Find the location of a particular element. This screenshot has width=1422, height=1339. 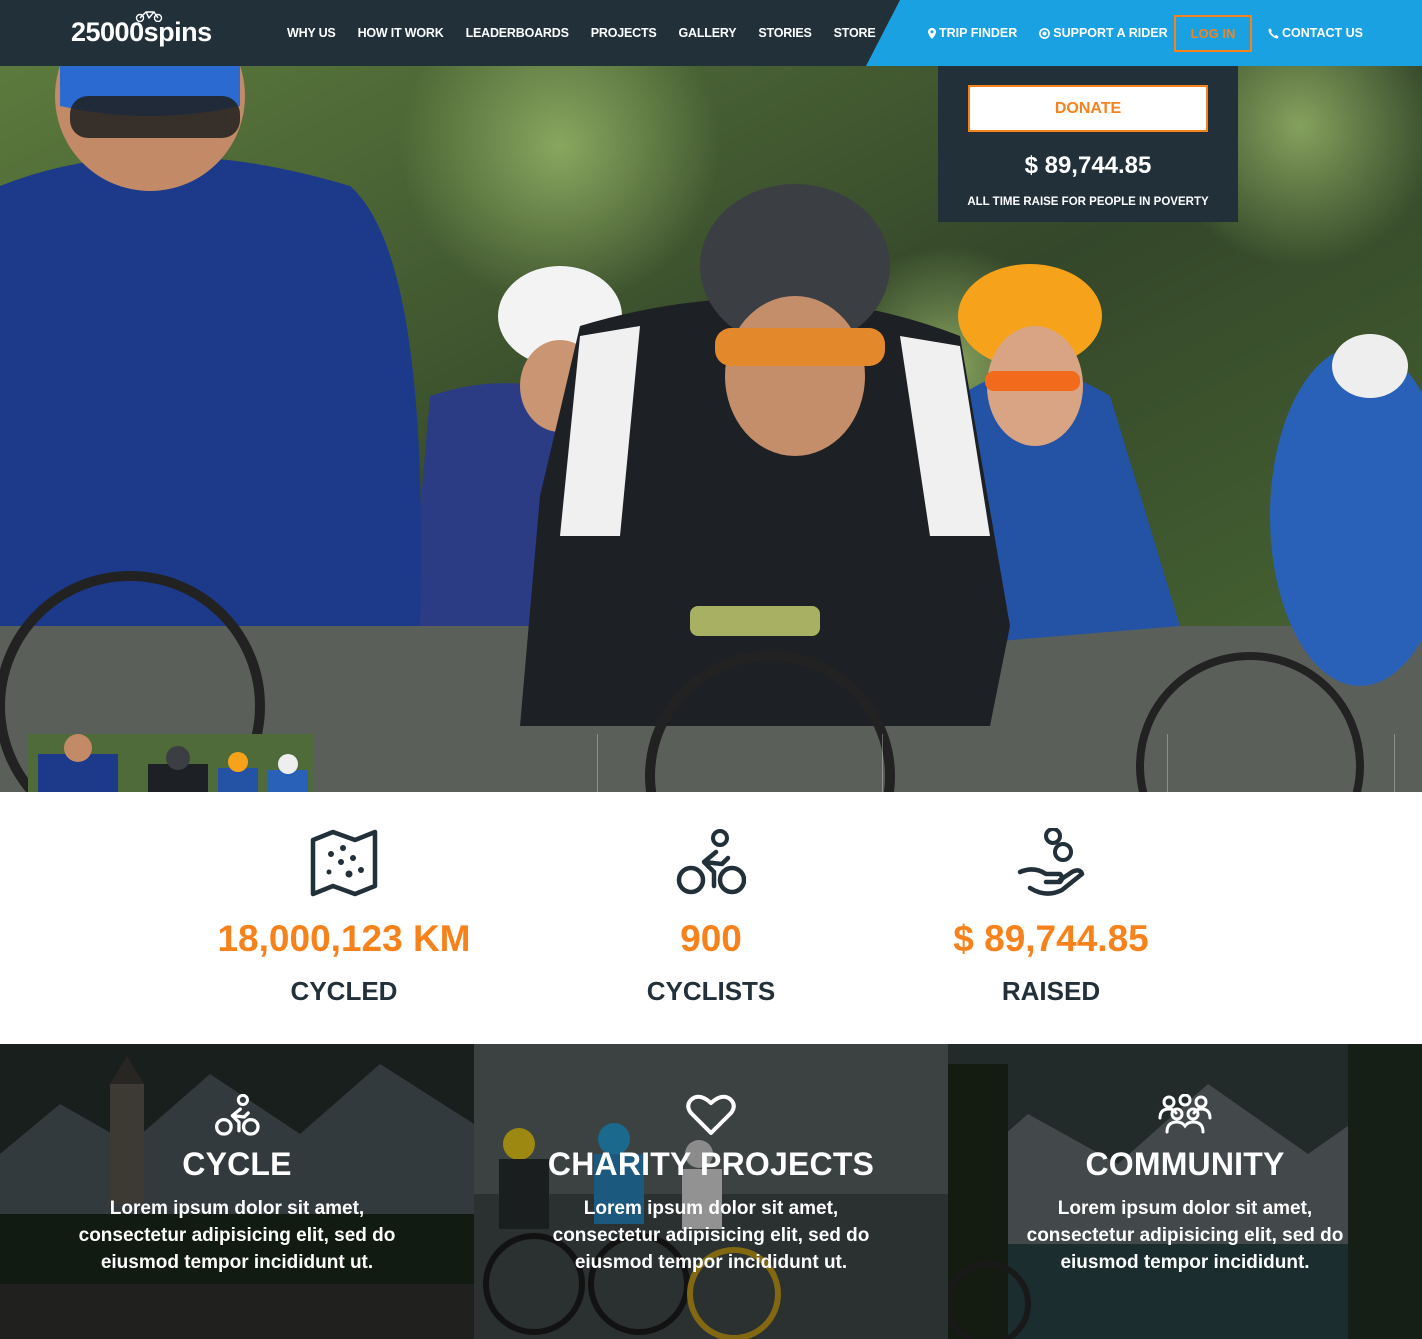

donation-hand-icon is located at coordinates (1051, 862).